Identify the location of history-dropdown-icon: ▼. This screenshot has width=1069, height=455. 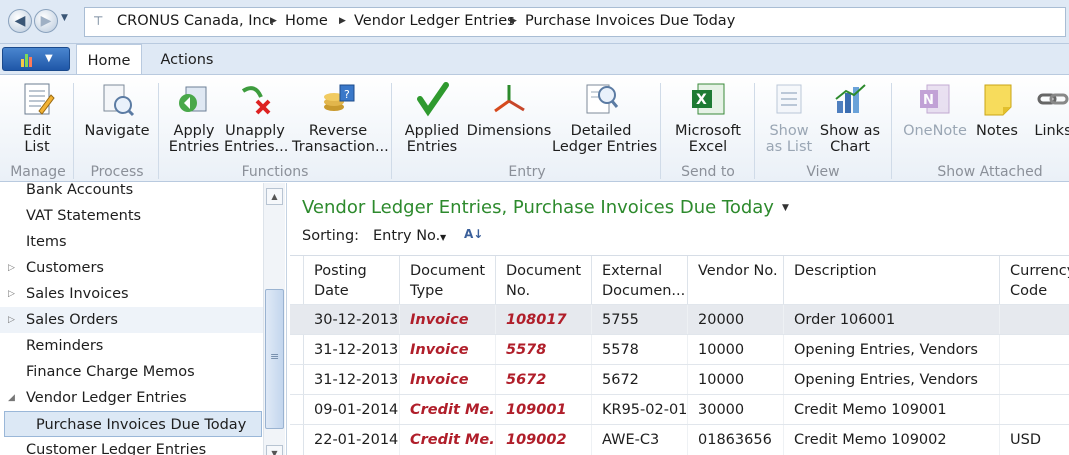
(64, 18).